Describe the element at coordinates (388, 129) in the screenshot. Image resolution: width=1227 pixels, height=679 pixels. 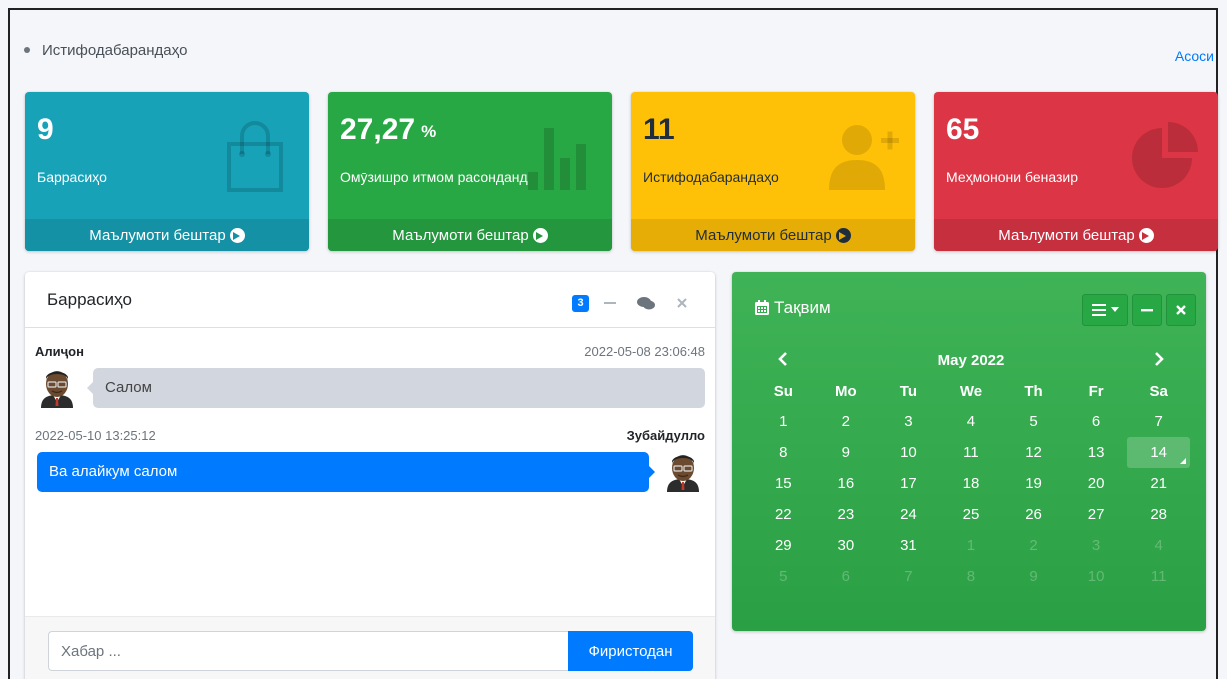
I see `stat-value: 27,27%` at that location.